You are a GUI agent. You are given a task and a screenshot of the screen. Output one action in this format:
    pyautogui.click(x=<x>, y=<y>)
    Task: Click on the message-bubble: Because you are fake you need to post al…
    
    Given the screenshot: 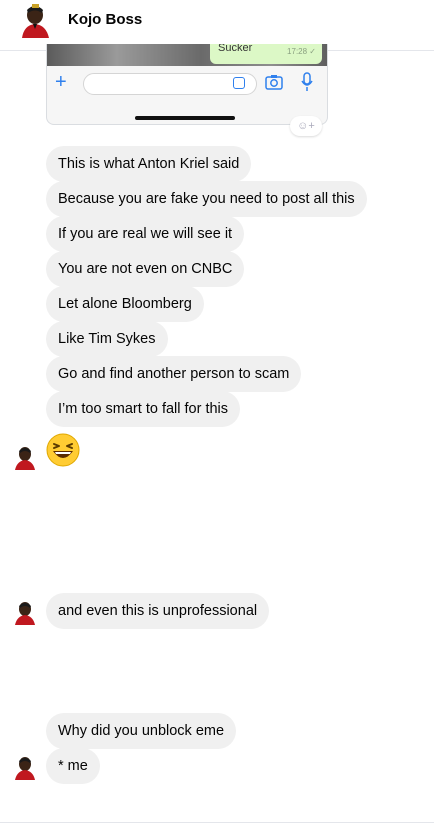 What is the action you would take?
    pyautogui.click(x=206, y=199)
    